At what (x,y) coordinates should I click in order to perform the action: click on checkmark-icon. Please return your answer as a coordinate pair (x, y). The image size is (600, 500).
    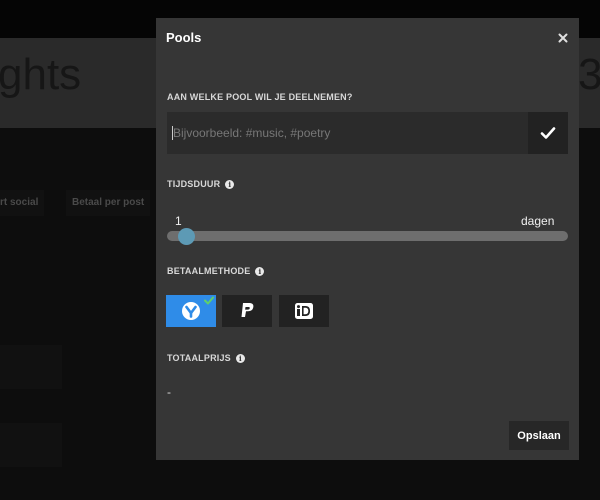
    Looking at the image, I should click on (548, 133).